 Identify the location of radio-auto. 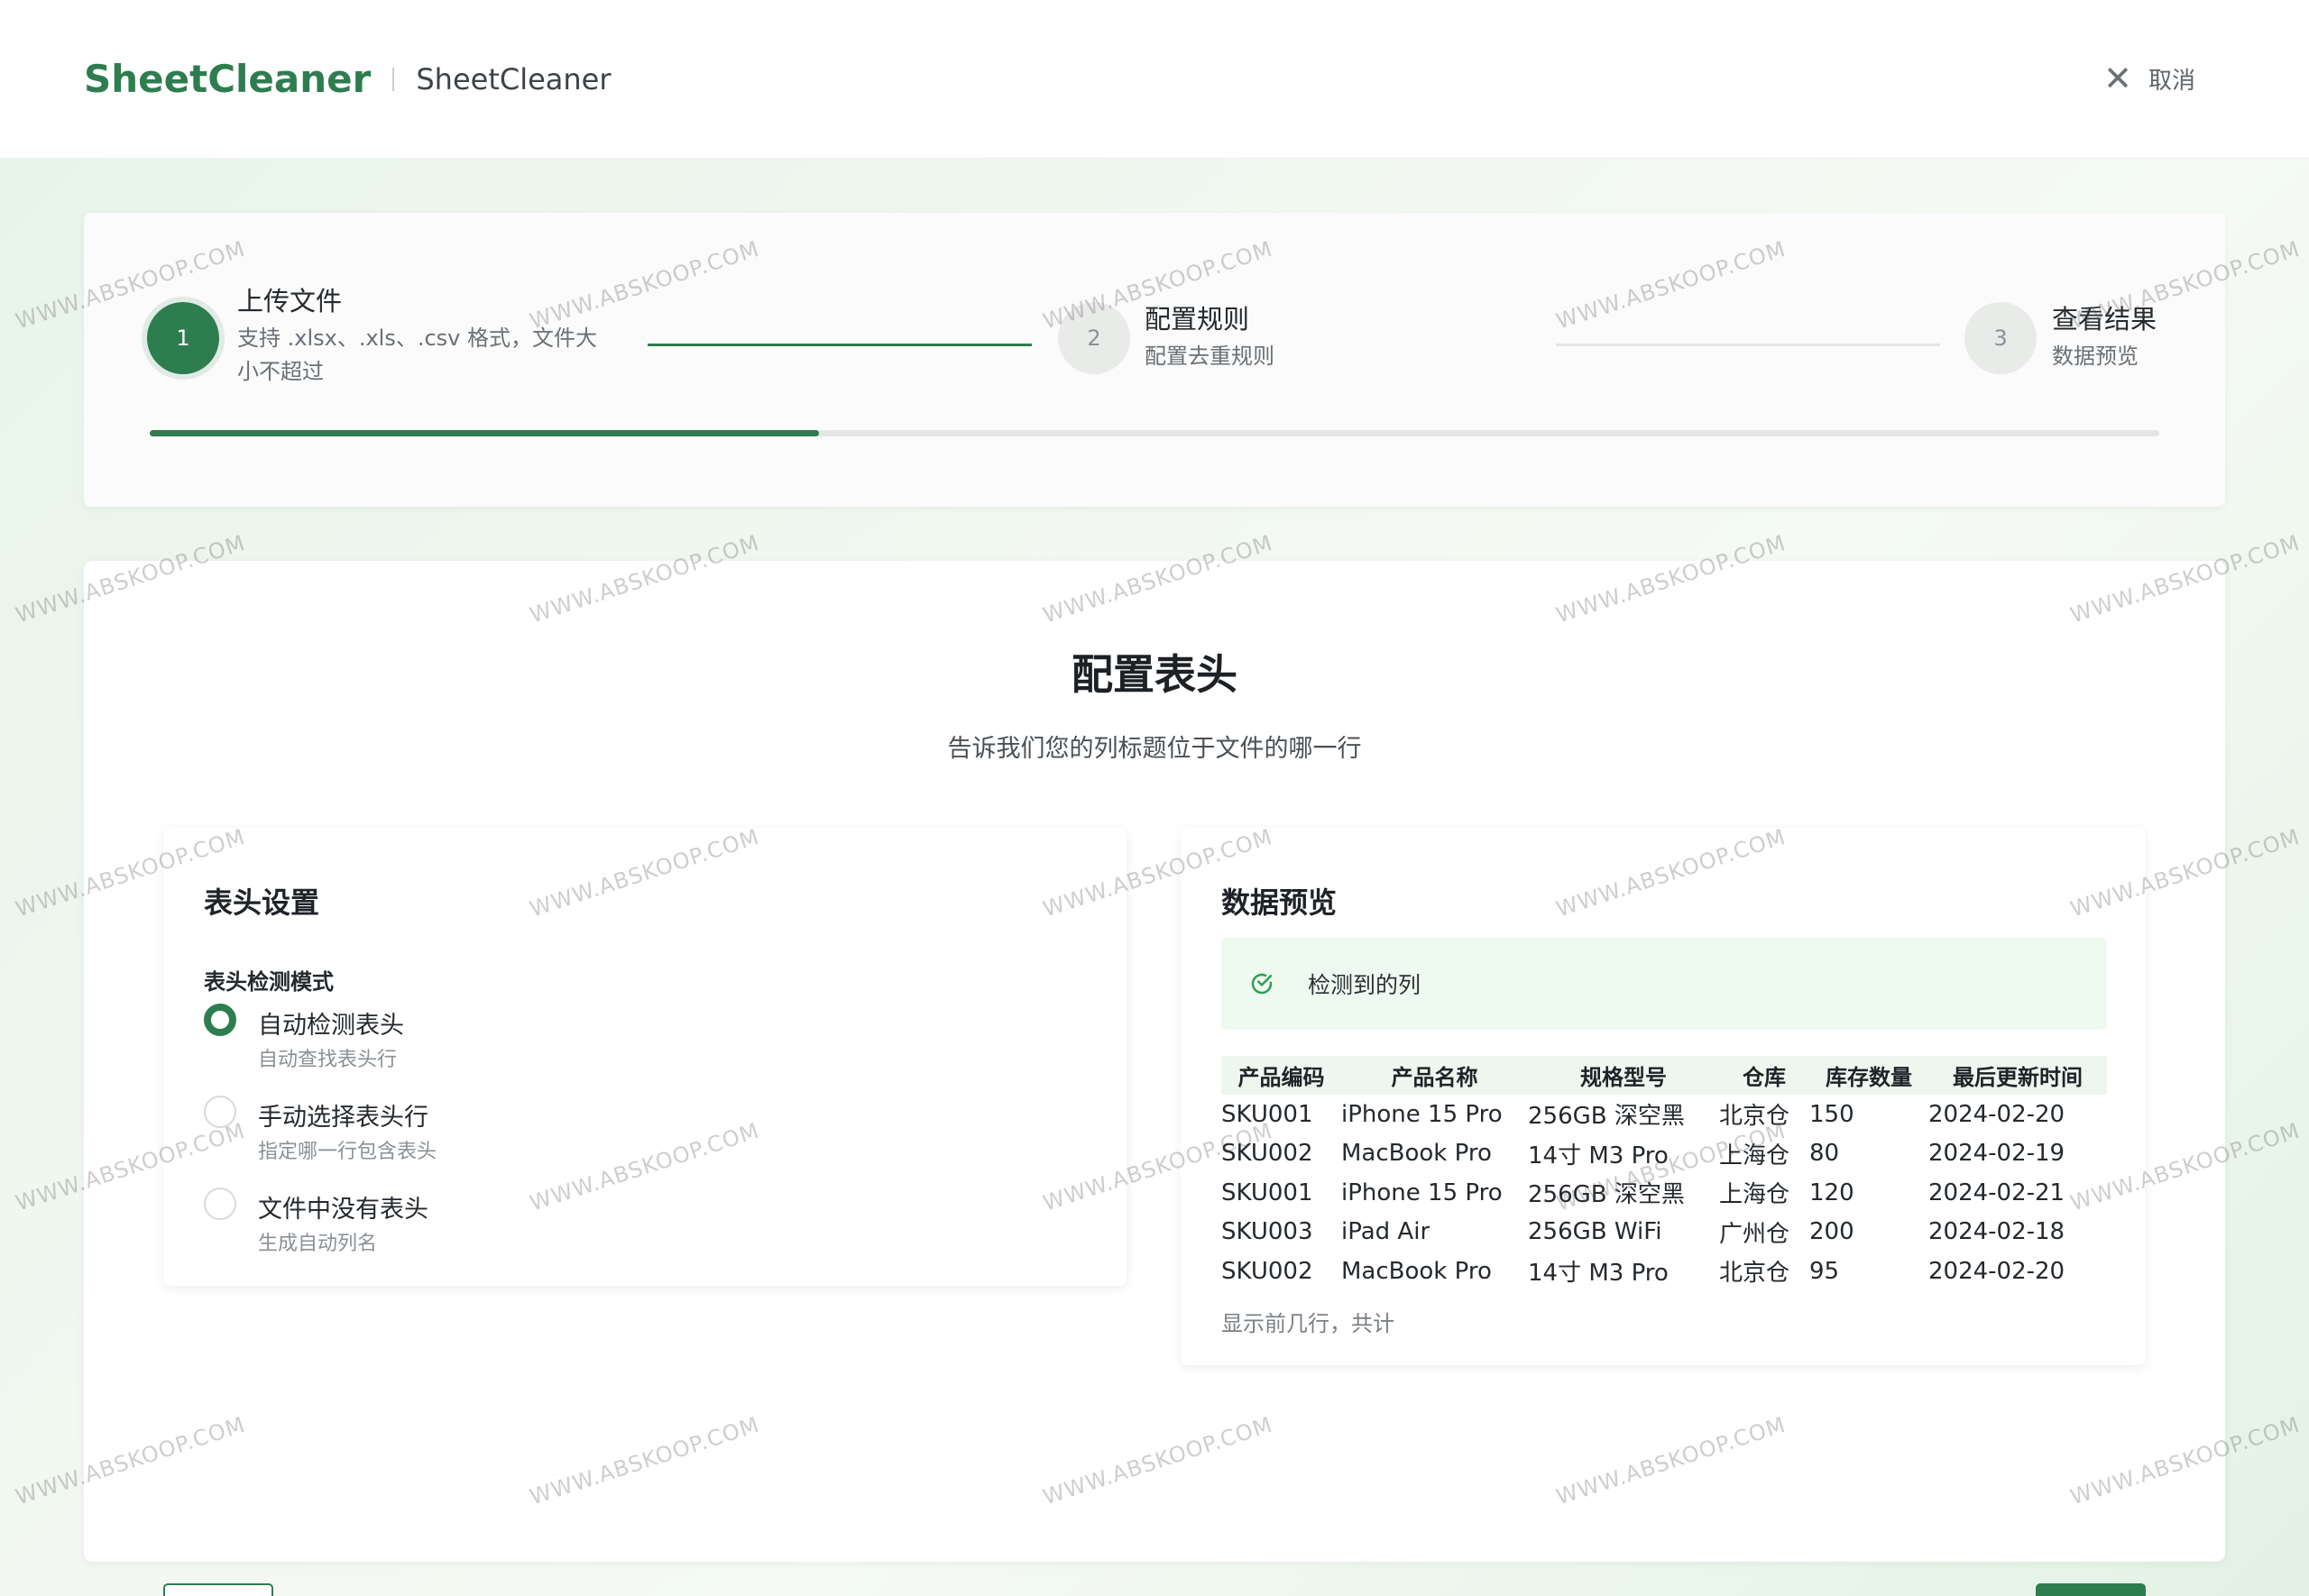
(220, 1020).